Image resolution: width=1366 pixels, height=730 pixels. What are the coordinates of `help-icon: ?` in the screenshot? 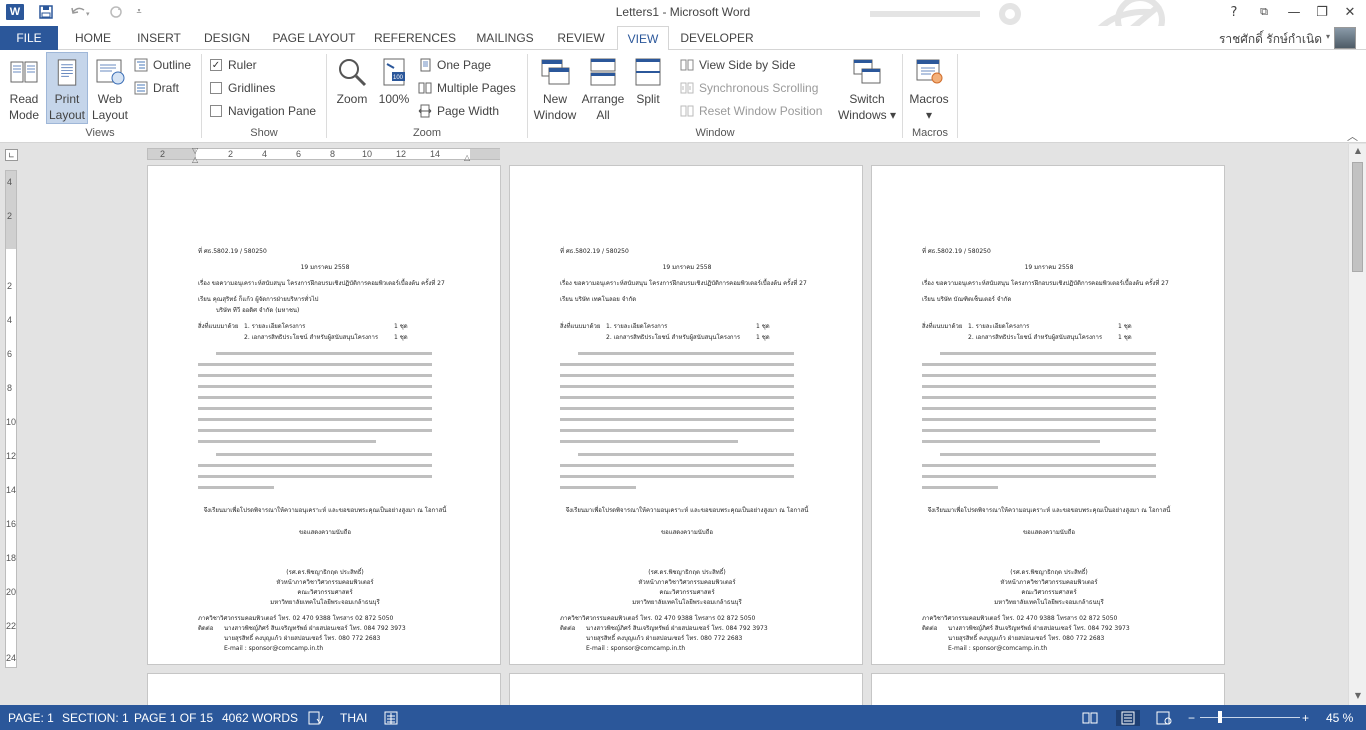 It's located at (1234, 12).